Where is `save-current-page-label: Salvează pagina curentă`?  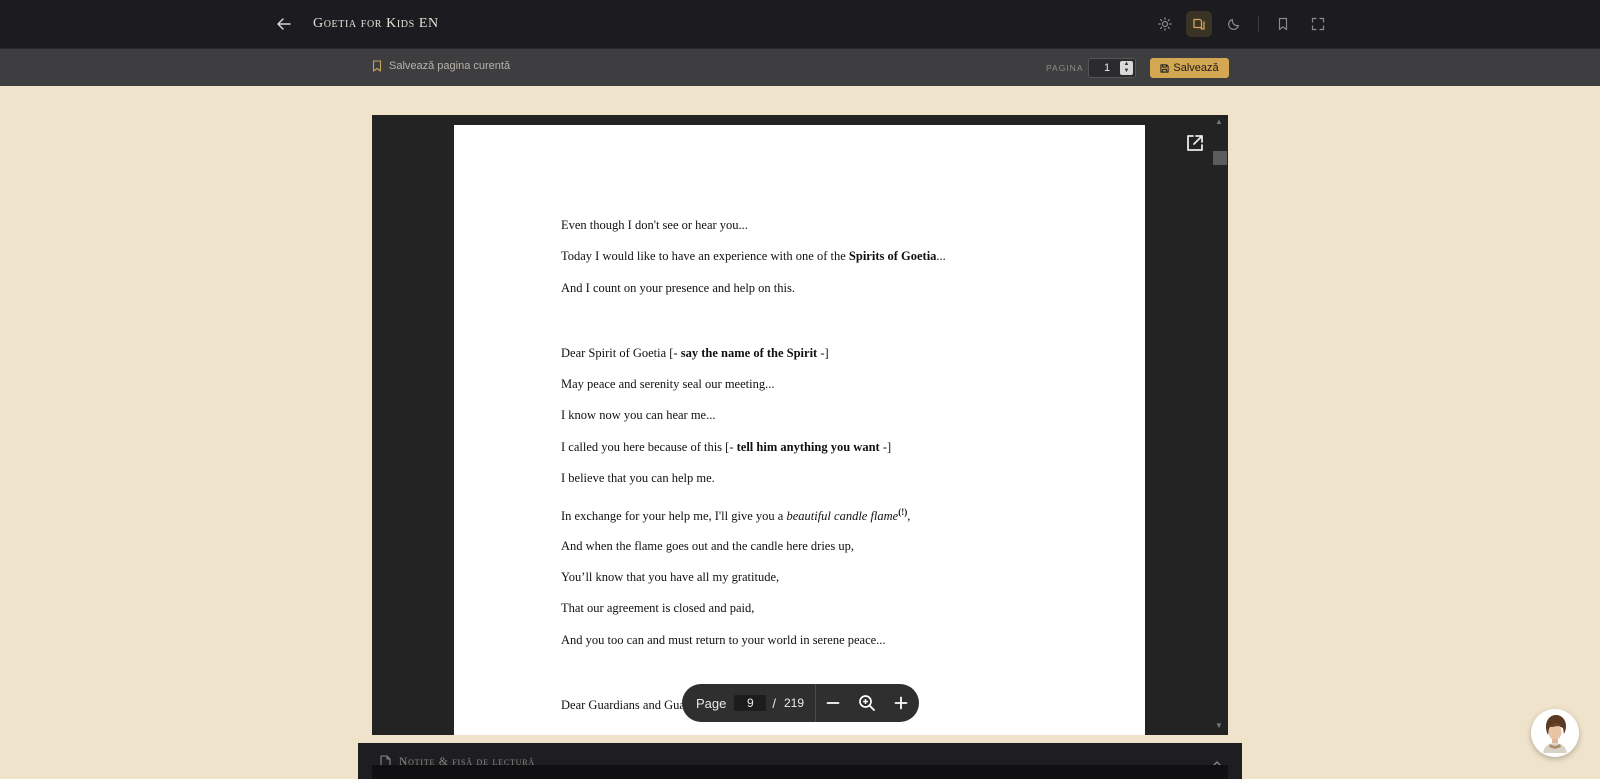 save-current-page-label: Salvează pagina curentă is located at coordinates (450, 66).